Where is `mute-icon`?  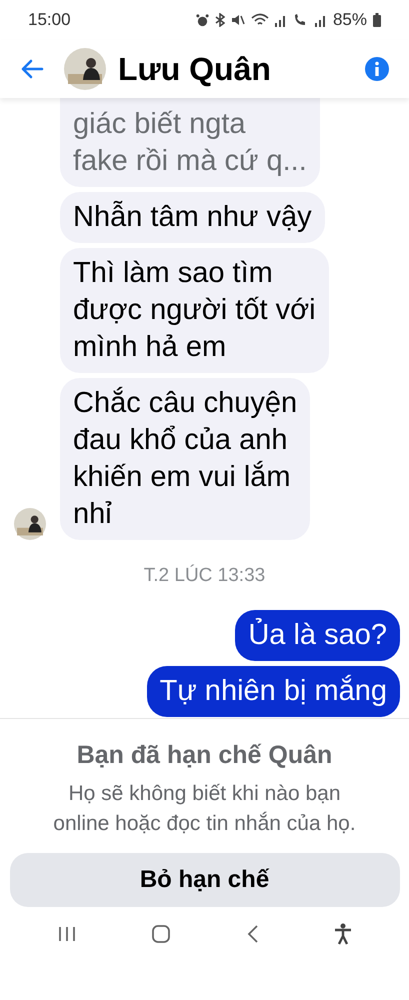 mute-icon is located at coordinates (237, 20).